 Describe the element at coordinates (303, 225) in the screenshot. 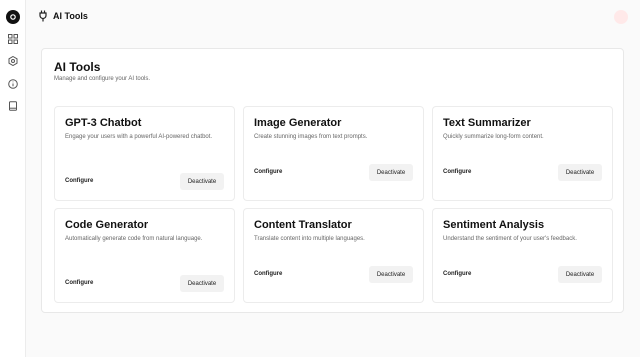

I see `tool-name: Content Translator` at that location.